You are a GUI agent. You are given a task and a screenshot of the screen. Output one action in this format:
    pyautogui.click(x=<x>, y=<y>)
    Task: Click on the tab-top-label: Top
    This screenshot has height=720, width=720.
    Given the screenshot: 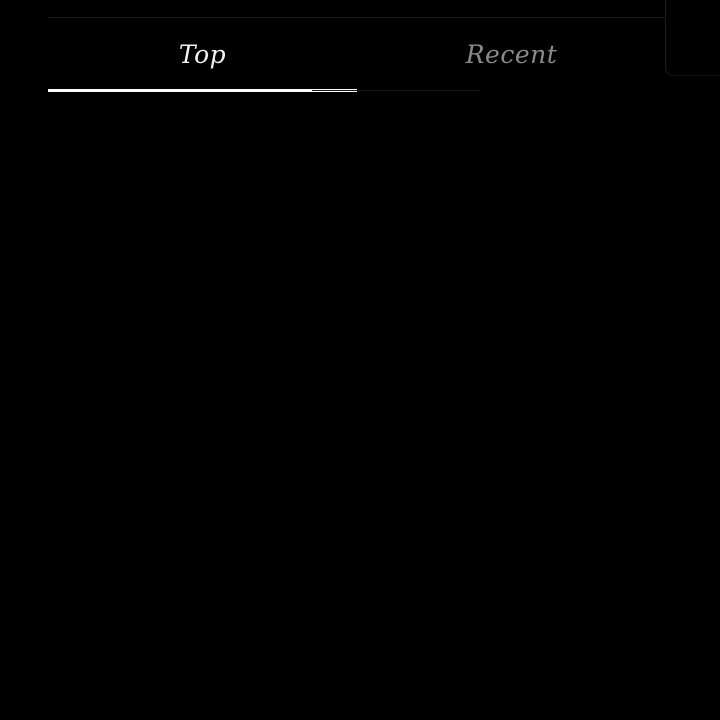 What is the action you would take?
    pyautogui.click(x=202, y=54)
    